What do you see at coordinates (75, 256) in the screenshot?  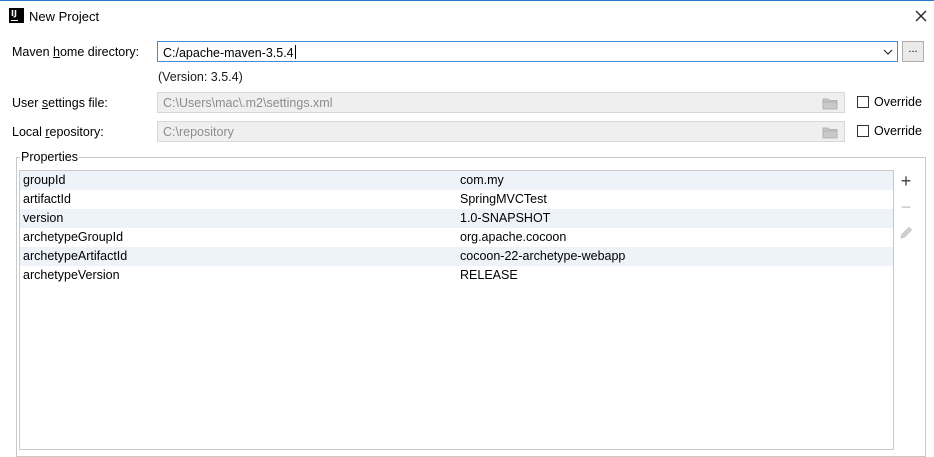 I see `property-key: archetypeArtifactId` at bounding box center [75, 256].